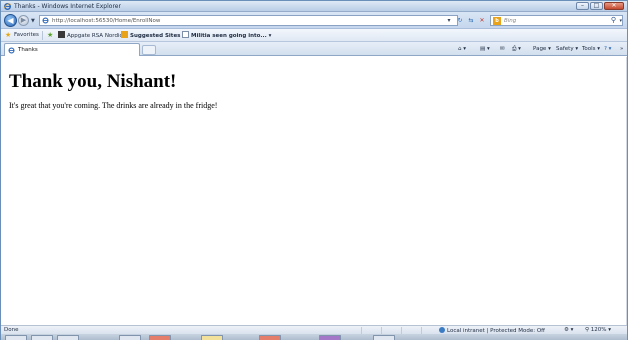  What do you see at coordinates (609, 330) in the screenshot?
I see `zoom-dropdown-icon: ▾` at bounding box center [609, 330].